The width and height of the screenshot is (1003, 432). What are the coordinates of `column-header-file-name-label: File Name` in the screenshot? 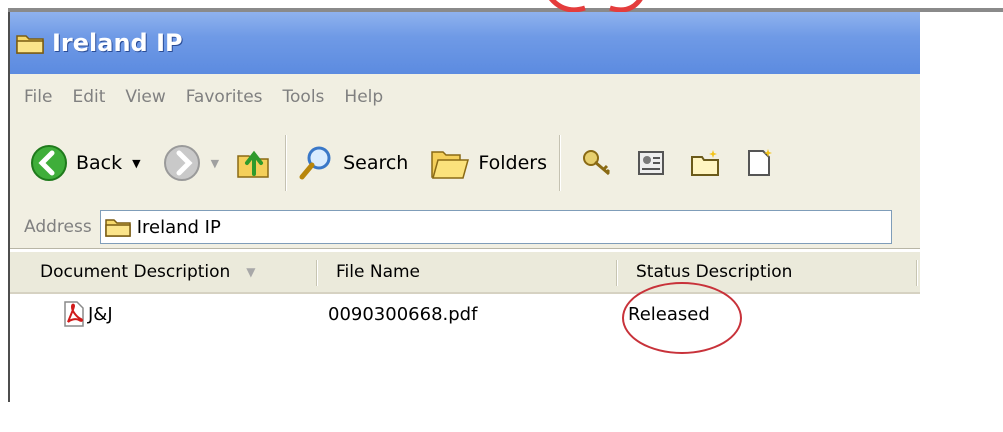 It's located at (378, 272).